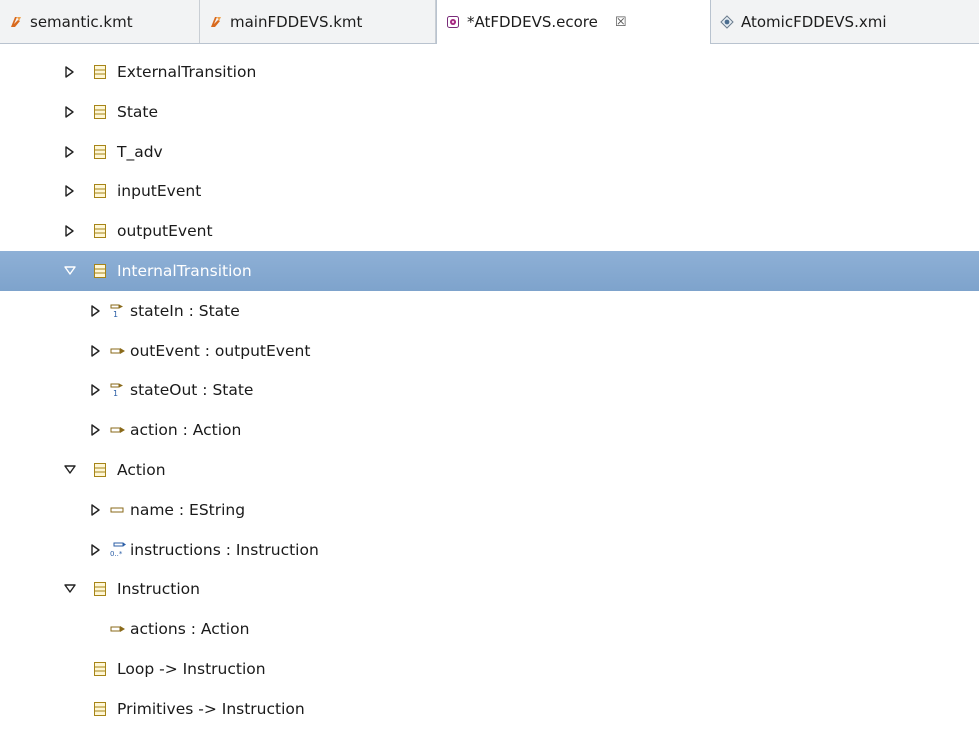 The height and width of the screenshot is (729, 979). What do you see at coordinates (489, 669) in the screenshot?
I see `tree-item: Loop -> Instruction` at bounding box center [489, 669].